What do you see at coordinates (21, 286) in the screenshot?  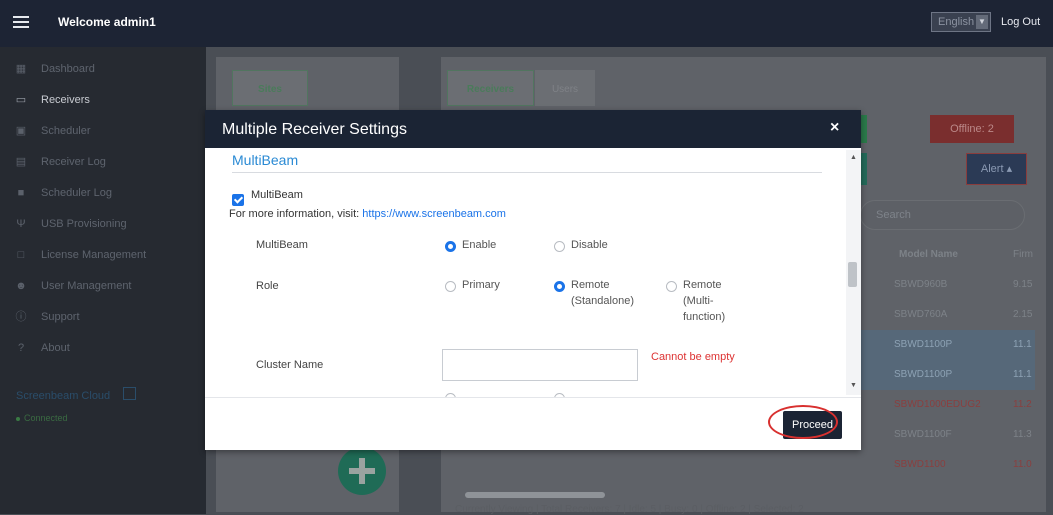 I see `users-icon: ☻` at bounding box center [21, 286].